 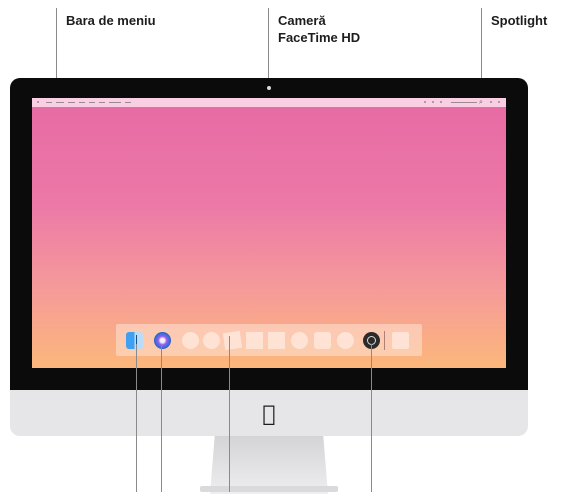 What do you see at coordinates (400, 340) in the screenshot?
I see `dock-folder-icon` at bounding box center [400, 340].